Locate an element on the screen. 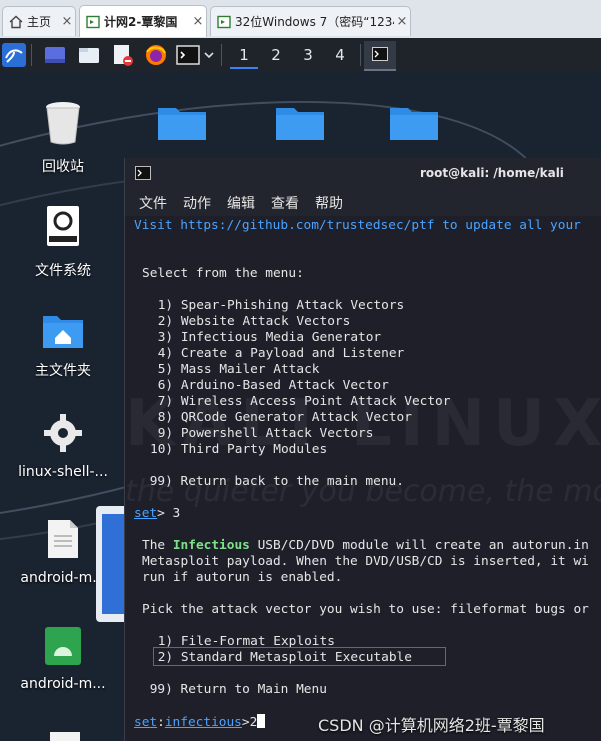  desktop-icon-label: 回收站 is located at coordinates (63, 167).